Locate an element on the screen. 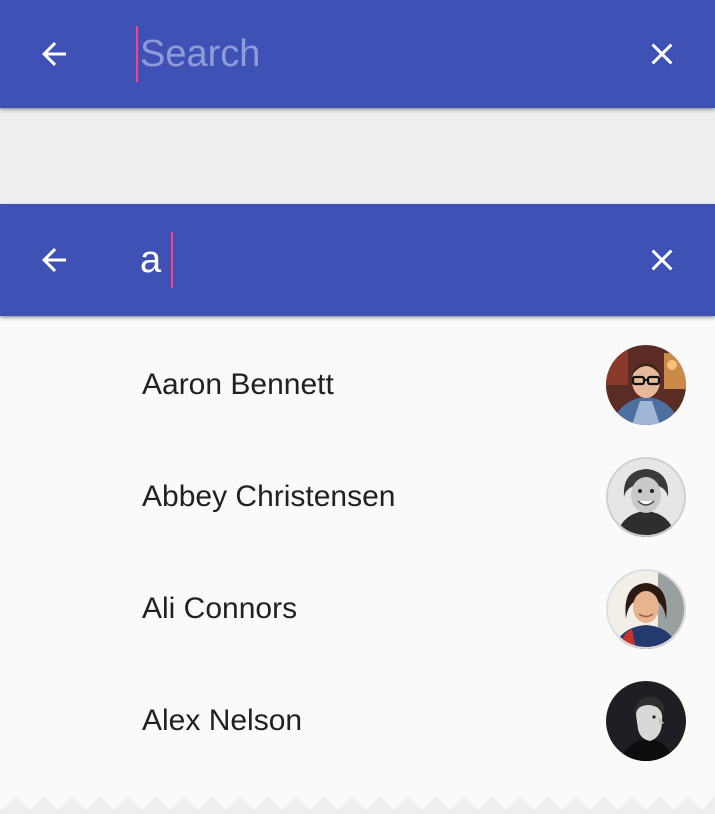 The height and width of the screenshot is (814, 715). result-item-alex-nelson: Alex Nelson is located at coordinates (357, 721).